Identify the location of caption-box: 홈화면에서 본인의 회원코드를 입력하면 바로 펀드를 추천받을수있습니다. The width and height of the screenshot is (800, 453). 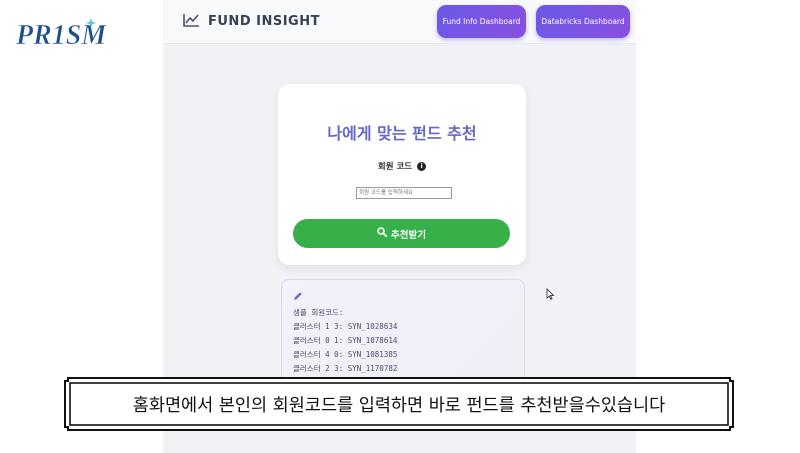
(399, 404).